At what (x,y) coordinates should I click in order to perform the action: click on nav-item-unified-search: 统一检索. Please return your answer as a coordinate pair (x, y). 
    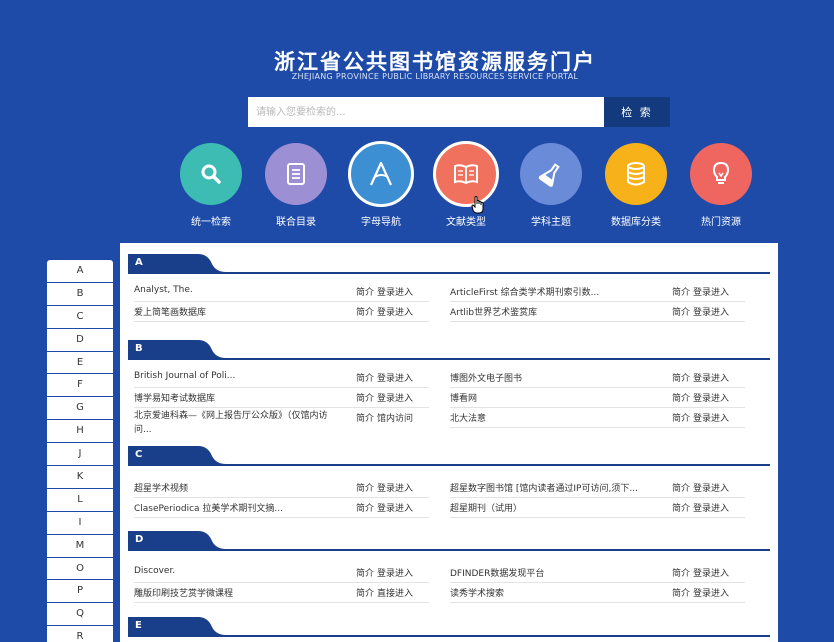
    Looking at the image, I should click on (211, 185).